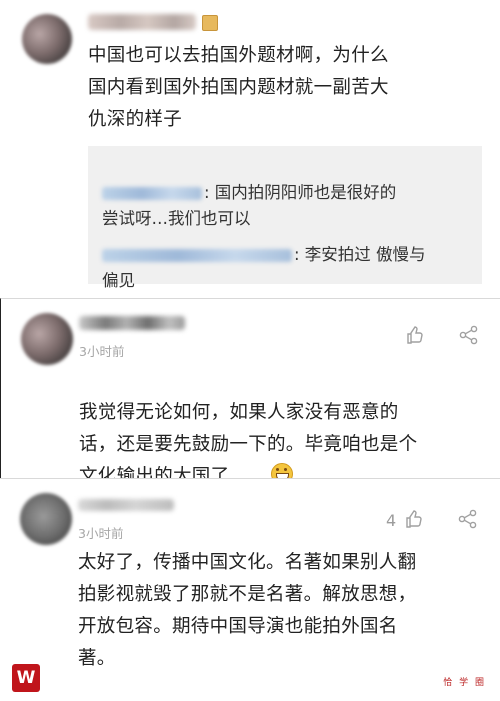 This screenshot has height=701, width=500. I want to click on watermark: 恰 学 圈, so click(464, 683).